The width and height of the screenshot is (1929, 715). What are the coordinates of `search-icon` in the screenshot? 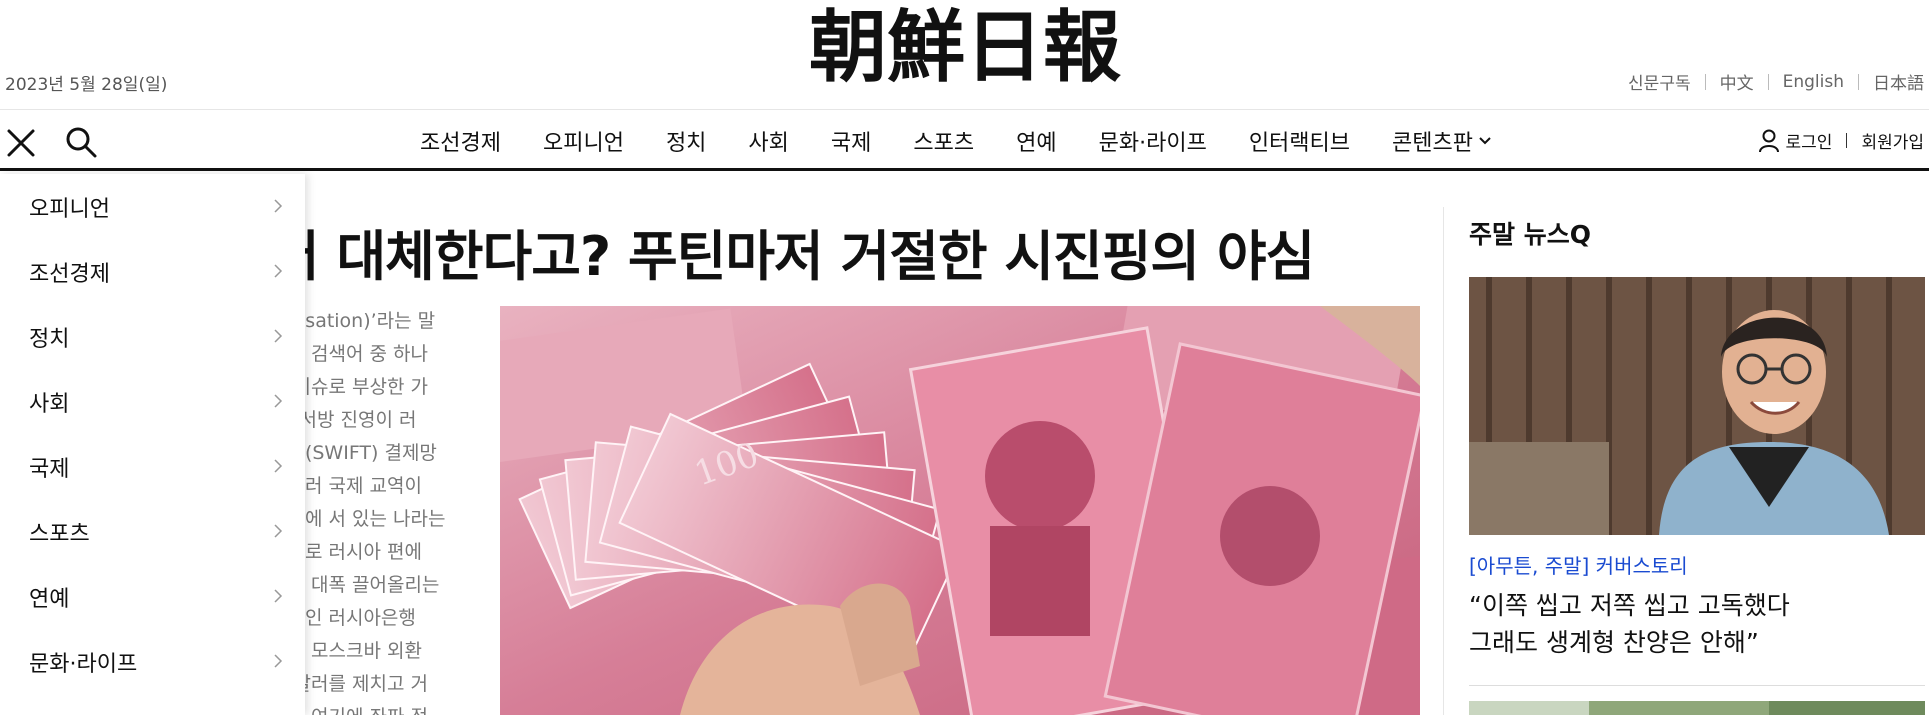 It's located at (81, 142).